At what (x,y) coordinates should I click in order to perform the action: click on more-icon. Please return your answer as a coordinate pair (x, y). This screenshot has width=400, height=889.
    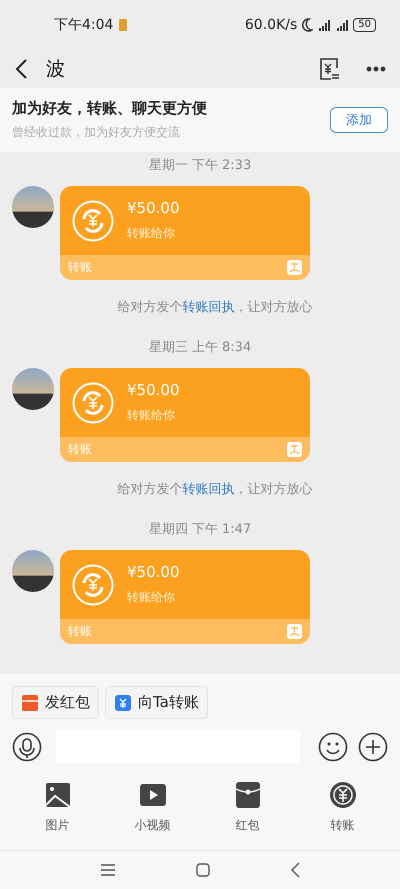
    Looking at the image, I should click on (376, 69).